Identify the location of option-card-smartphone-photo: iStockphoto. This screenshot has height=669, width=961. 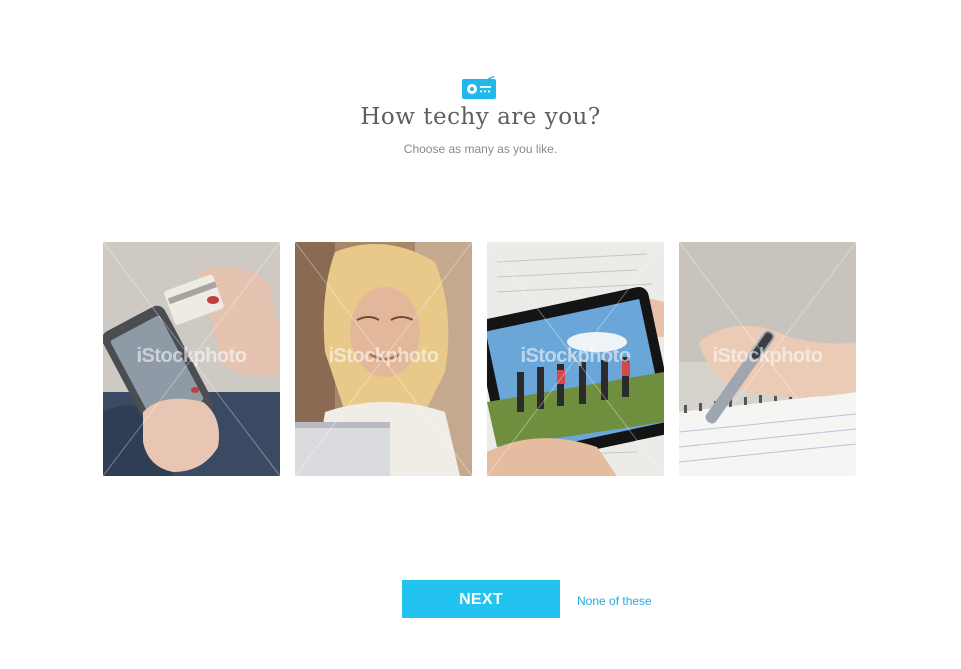
(575, 359).